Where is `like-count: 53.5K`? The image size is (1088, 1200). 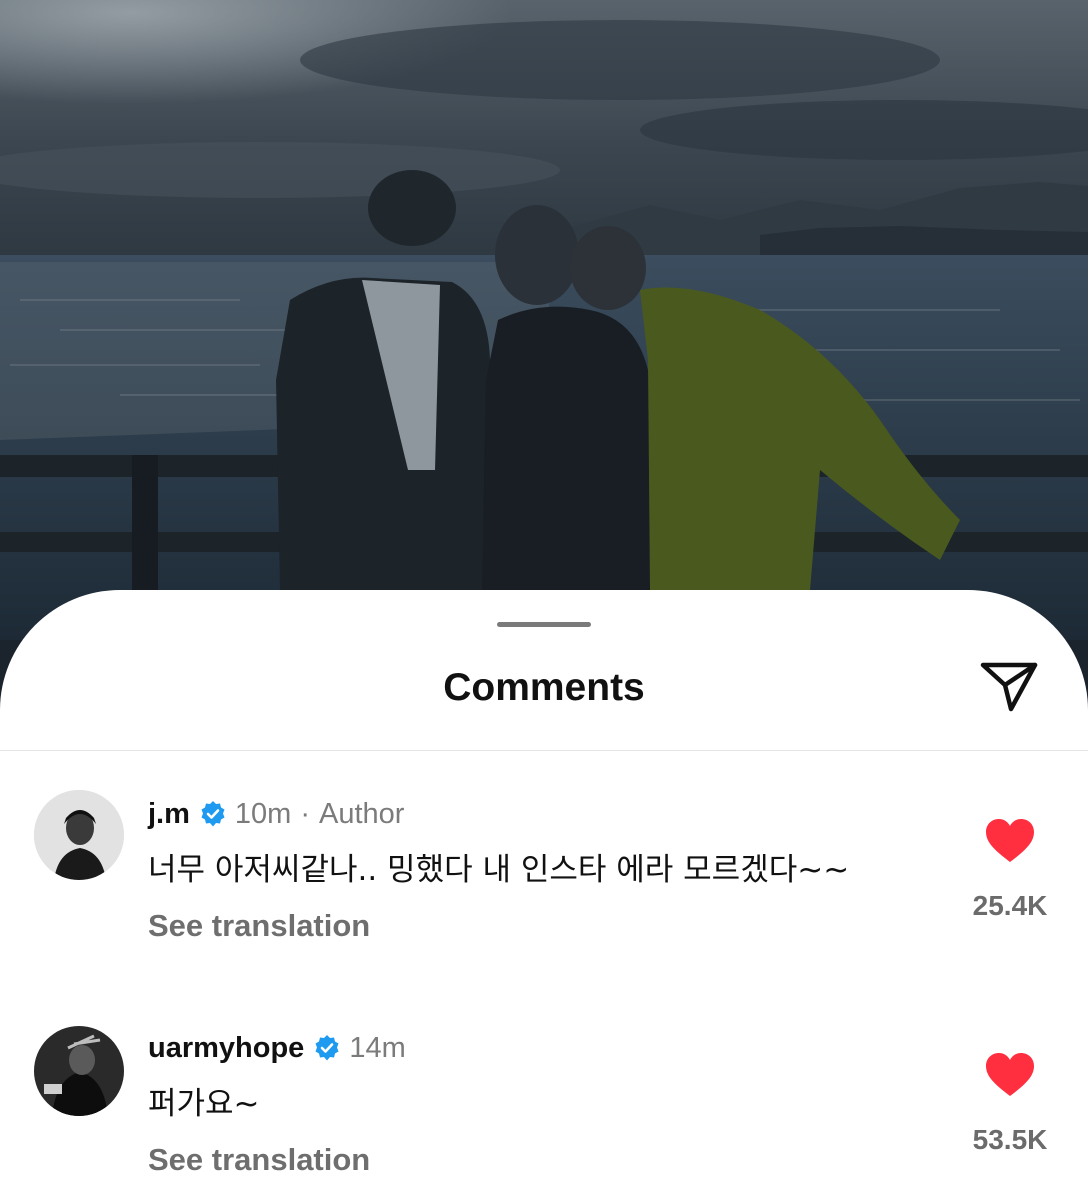
like-count: 53.5K is located at coordinates (1010, 1139).